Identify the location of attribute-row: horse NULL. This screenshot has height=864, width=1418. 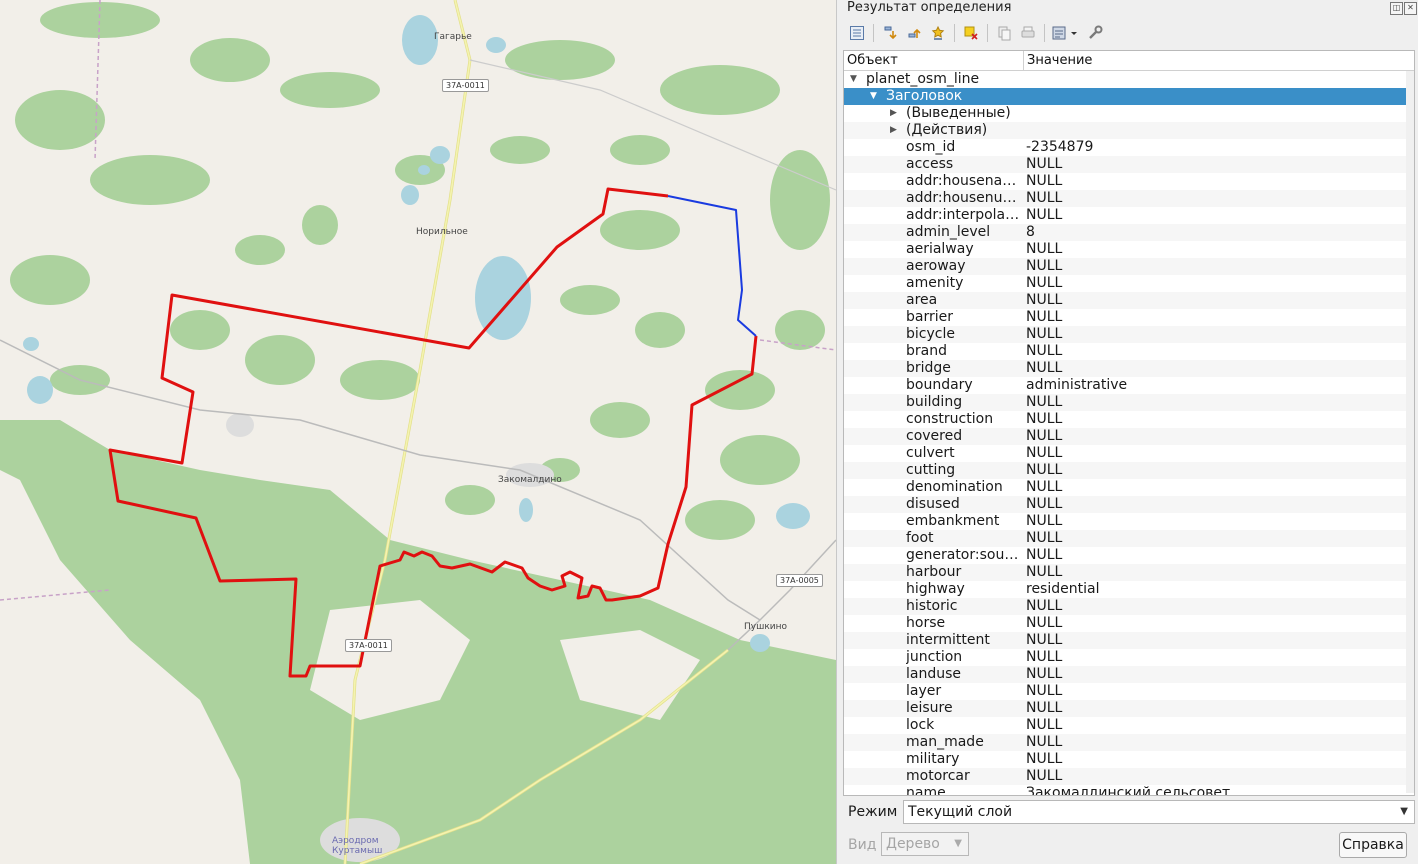
(1129, 623).